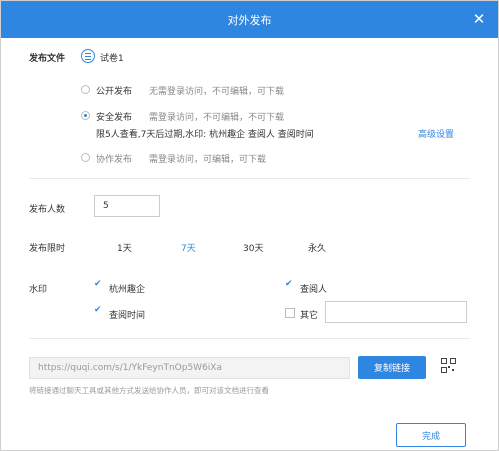 This screenshot has height=451, width=499. What do you see at coordinates (114, 118) in the screenshot?
I see `mode-secure-label: 安全发布` at bounding box center [114, 118].